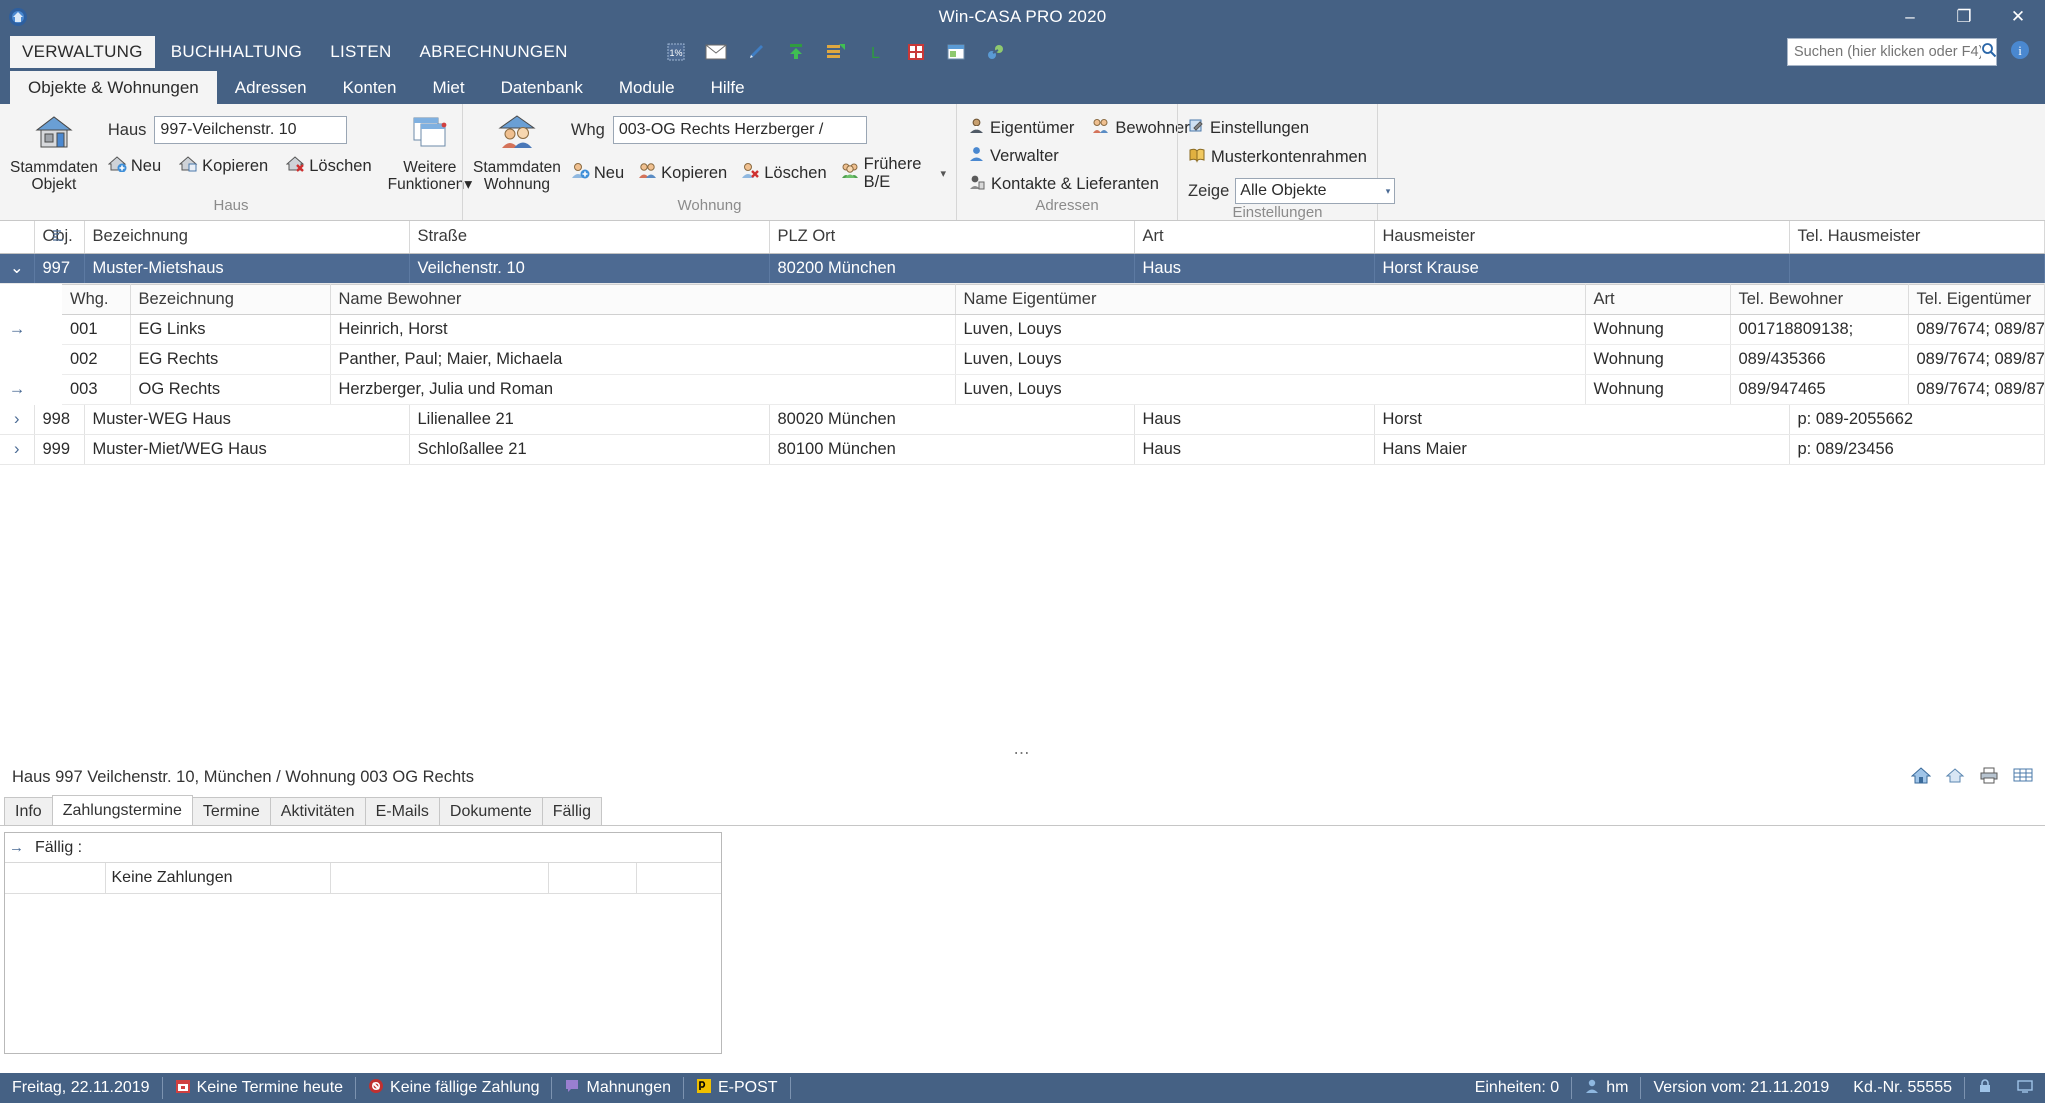  Describe the element at coordinates (1917, 237) in the screenshot. I see `col-tel-hausmeister: Tel. Hausmeister` at that location.